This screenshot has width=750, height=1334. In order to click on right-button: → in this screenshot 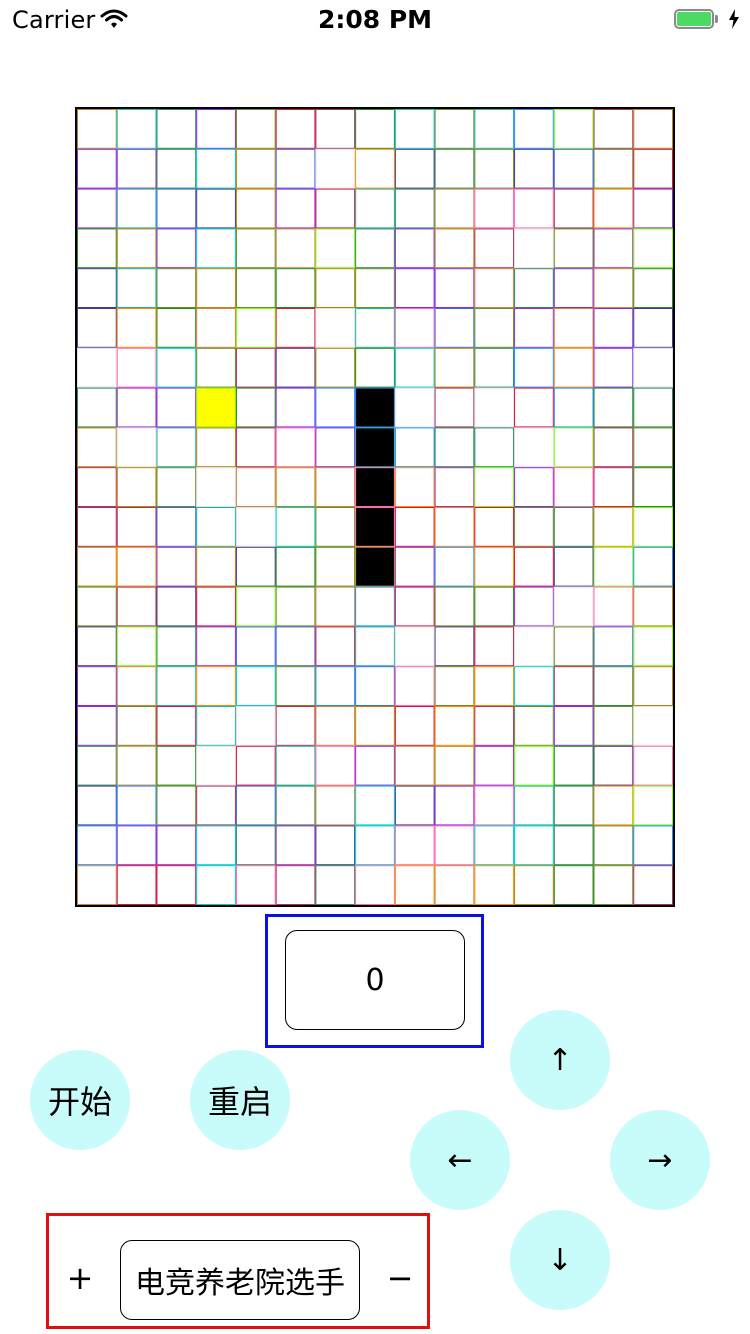, I will do `click(660, 1160)`.